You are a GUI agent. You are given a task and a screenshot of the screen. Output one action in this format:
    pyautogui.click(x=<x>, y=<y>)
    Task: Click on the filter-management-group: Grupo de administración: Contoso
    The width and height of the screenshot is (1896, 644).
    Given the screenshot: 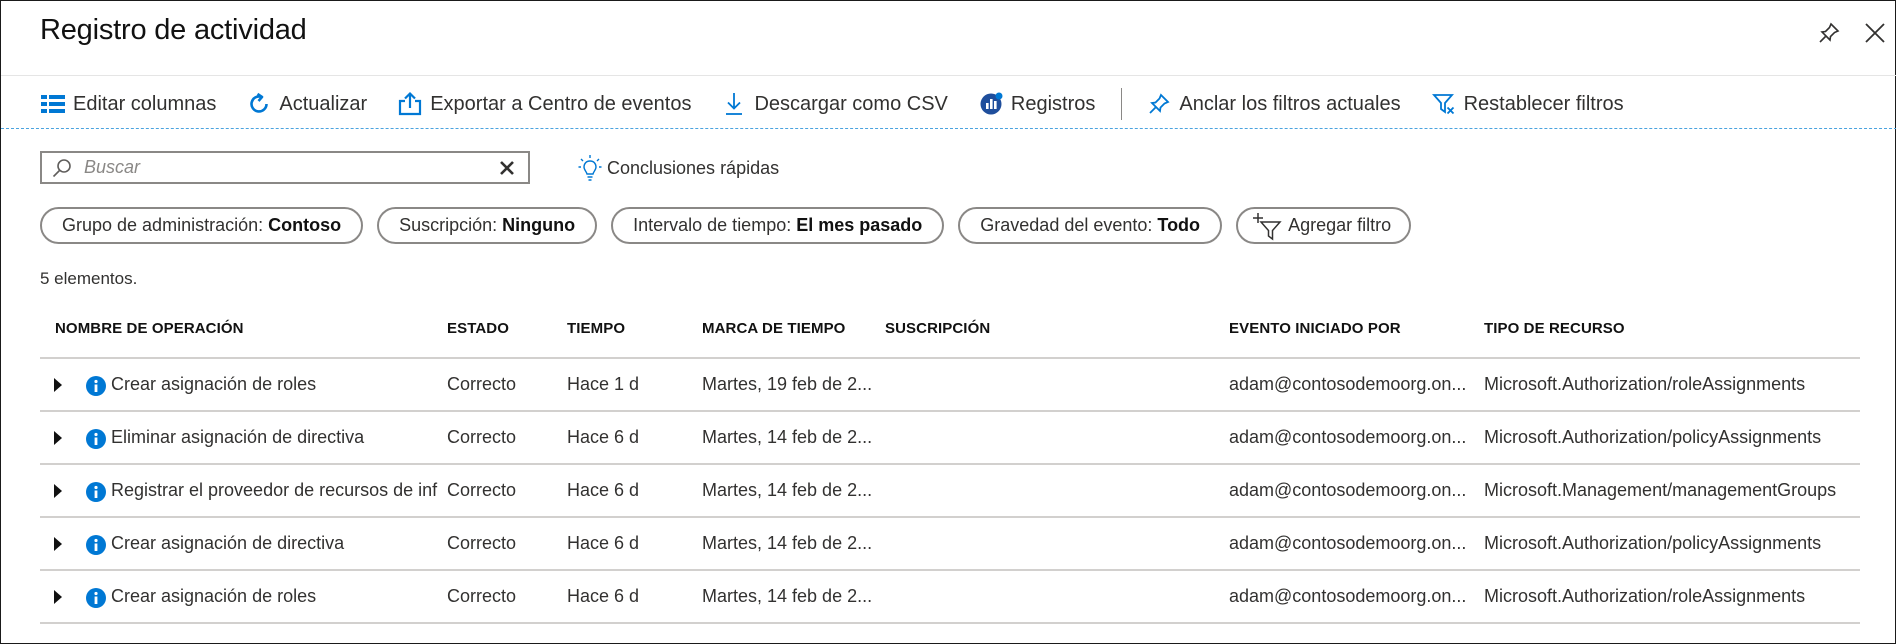 What is the action you would take?
    pyautogui.click(x=202, y=225)
    